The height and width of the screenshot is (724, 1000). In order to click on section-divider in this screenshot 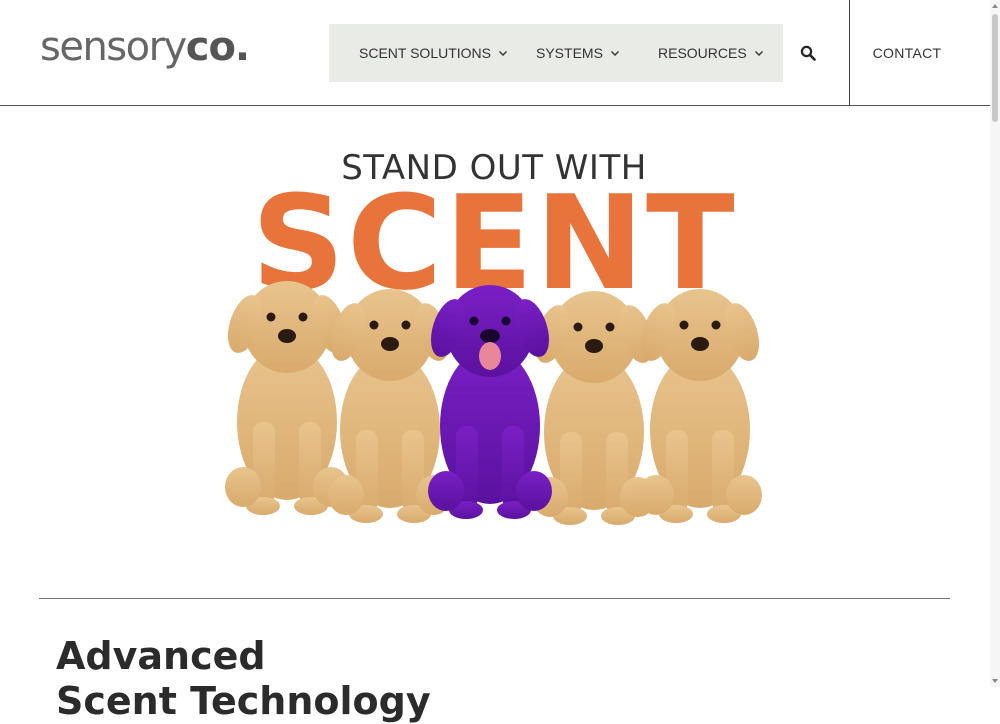, I will do `click(494, 598)`.